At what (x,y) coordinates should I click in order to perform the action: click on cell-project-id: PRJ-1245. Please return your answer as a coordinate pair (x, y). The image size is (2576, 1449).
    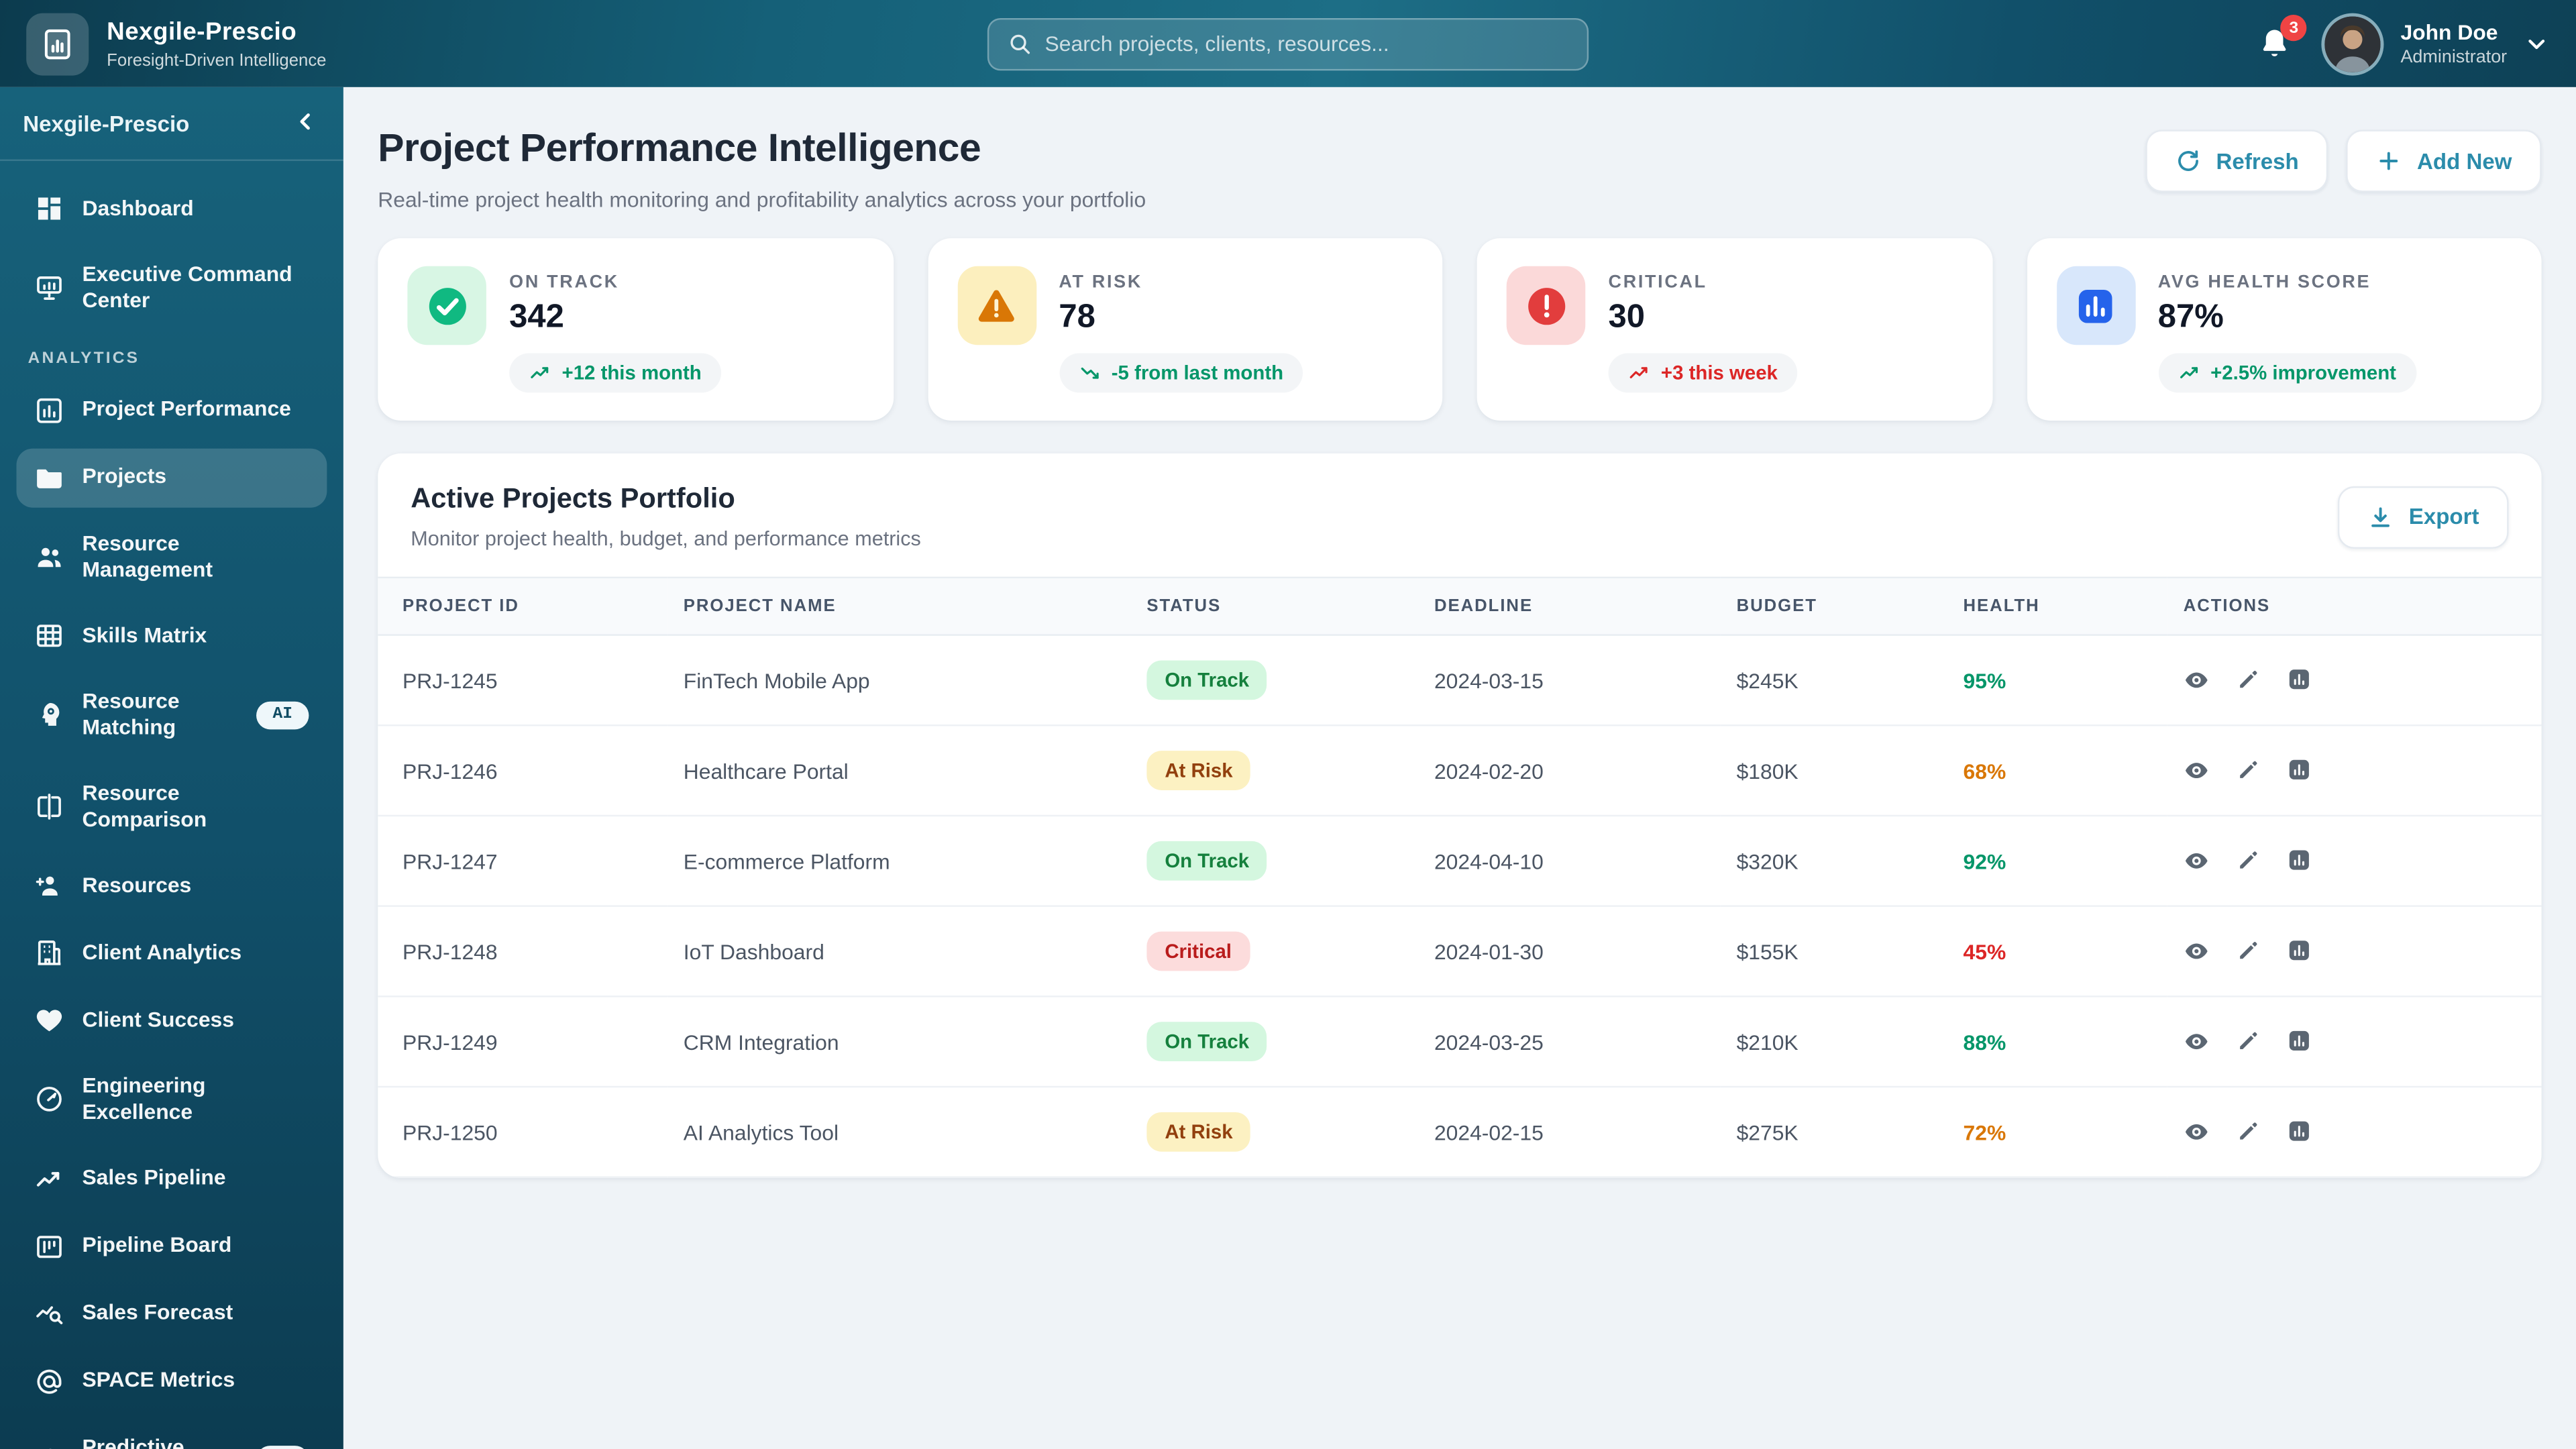
    Looking at the image, I should click on (522, 681).